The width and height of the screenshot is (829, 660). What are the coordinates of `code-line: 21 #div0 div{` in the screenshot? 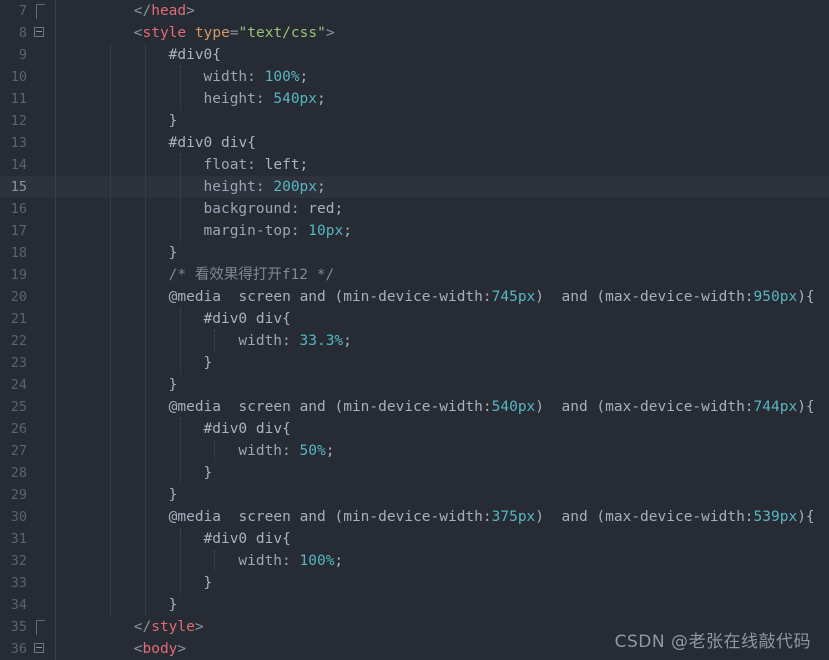 It's located at (414, 319).